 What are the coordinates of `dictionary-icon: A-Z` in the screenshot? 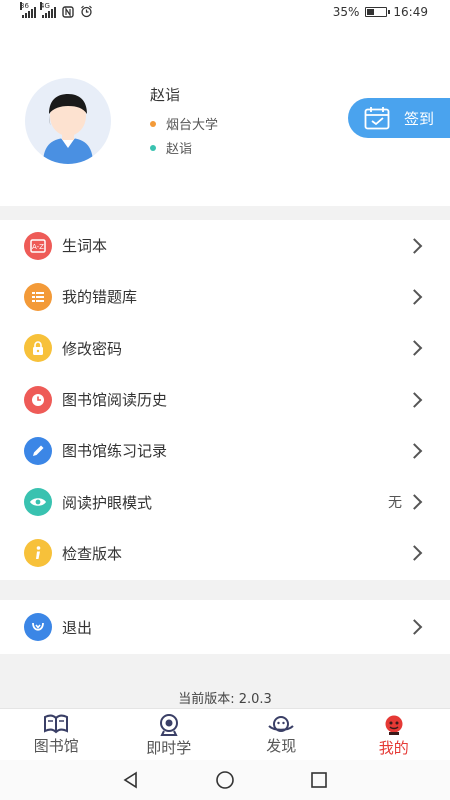 It's located at (38, 245).